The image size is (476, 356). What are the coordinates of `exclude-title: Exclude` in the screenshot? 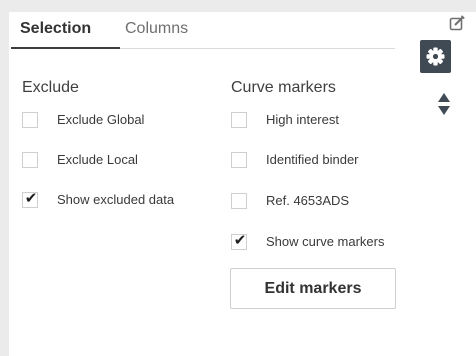 It's located at (50, 87).